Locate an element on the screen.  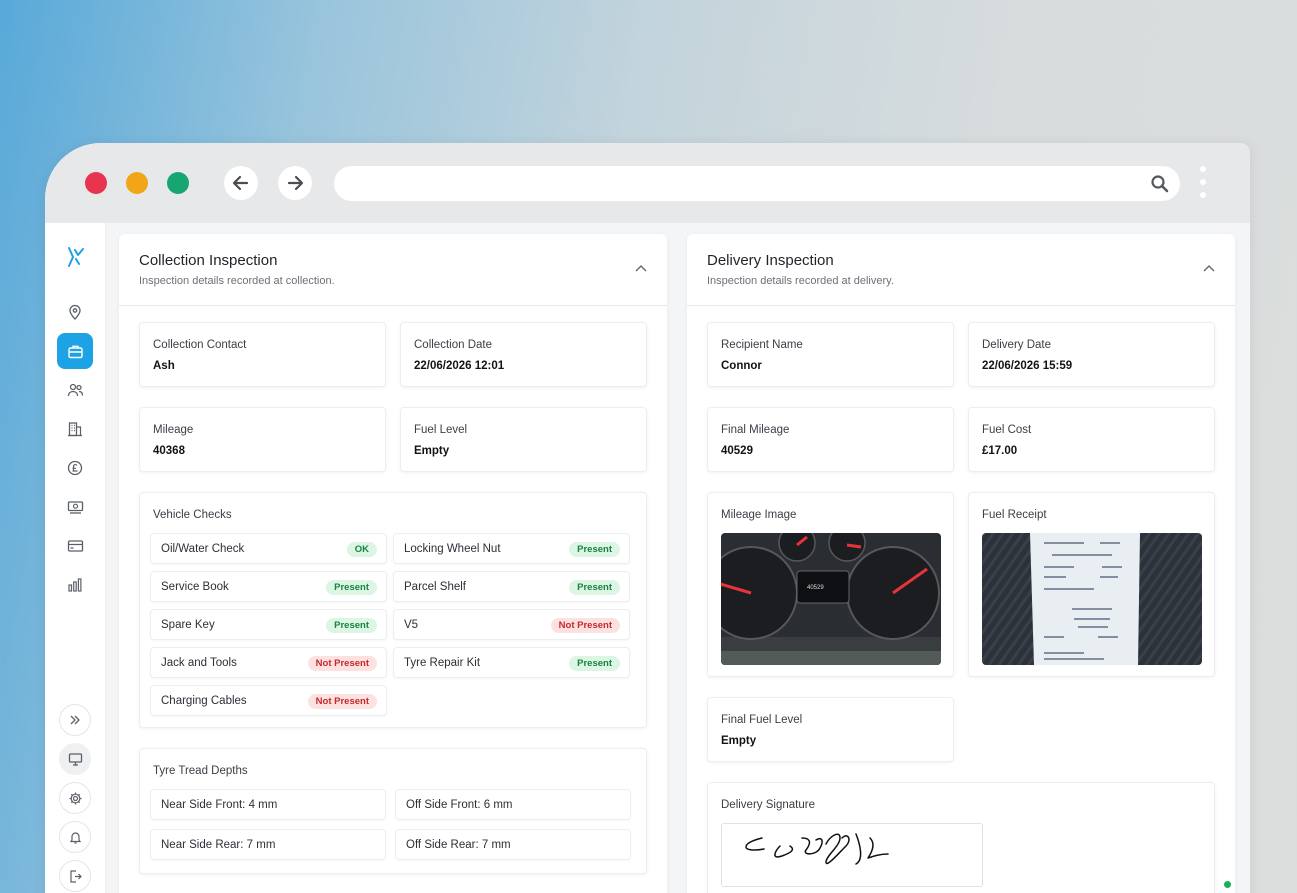
mileage-value: 40368 is located at coordinates (169, 451).